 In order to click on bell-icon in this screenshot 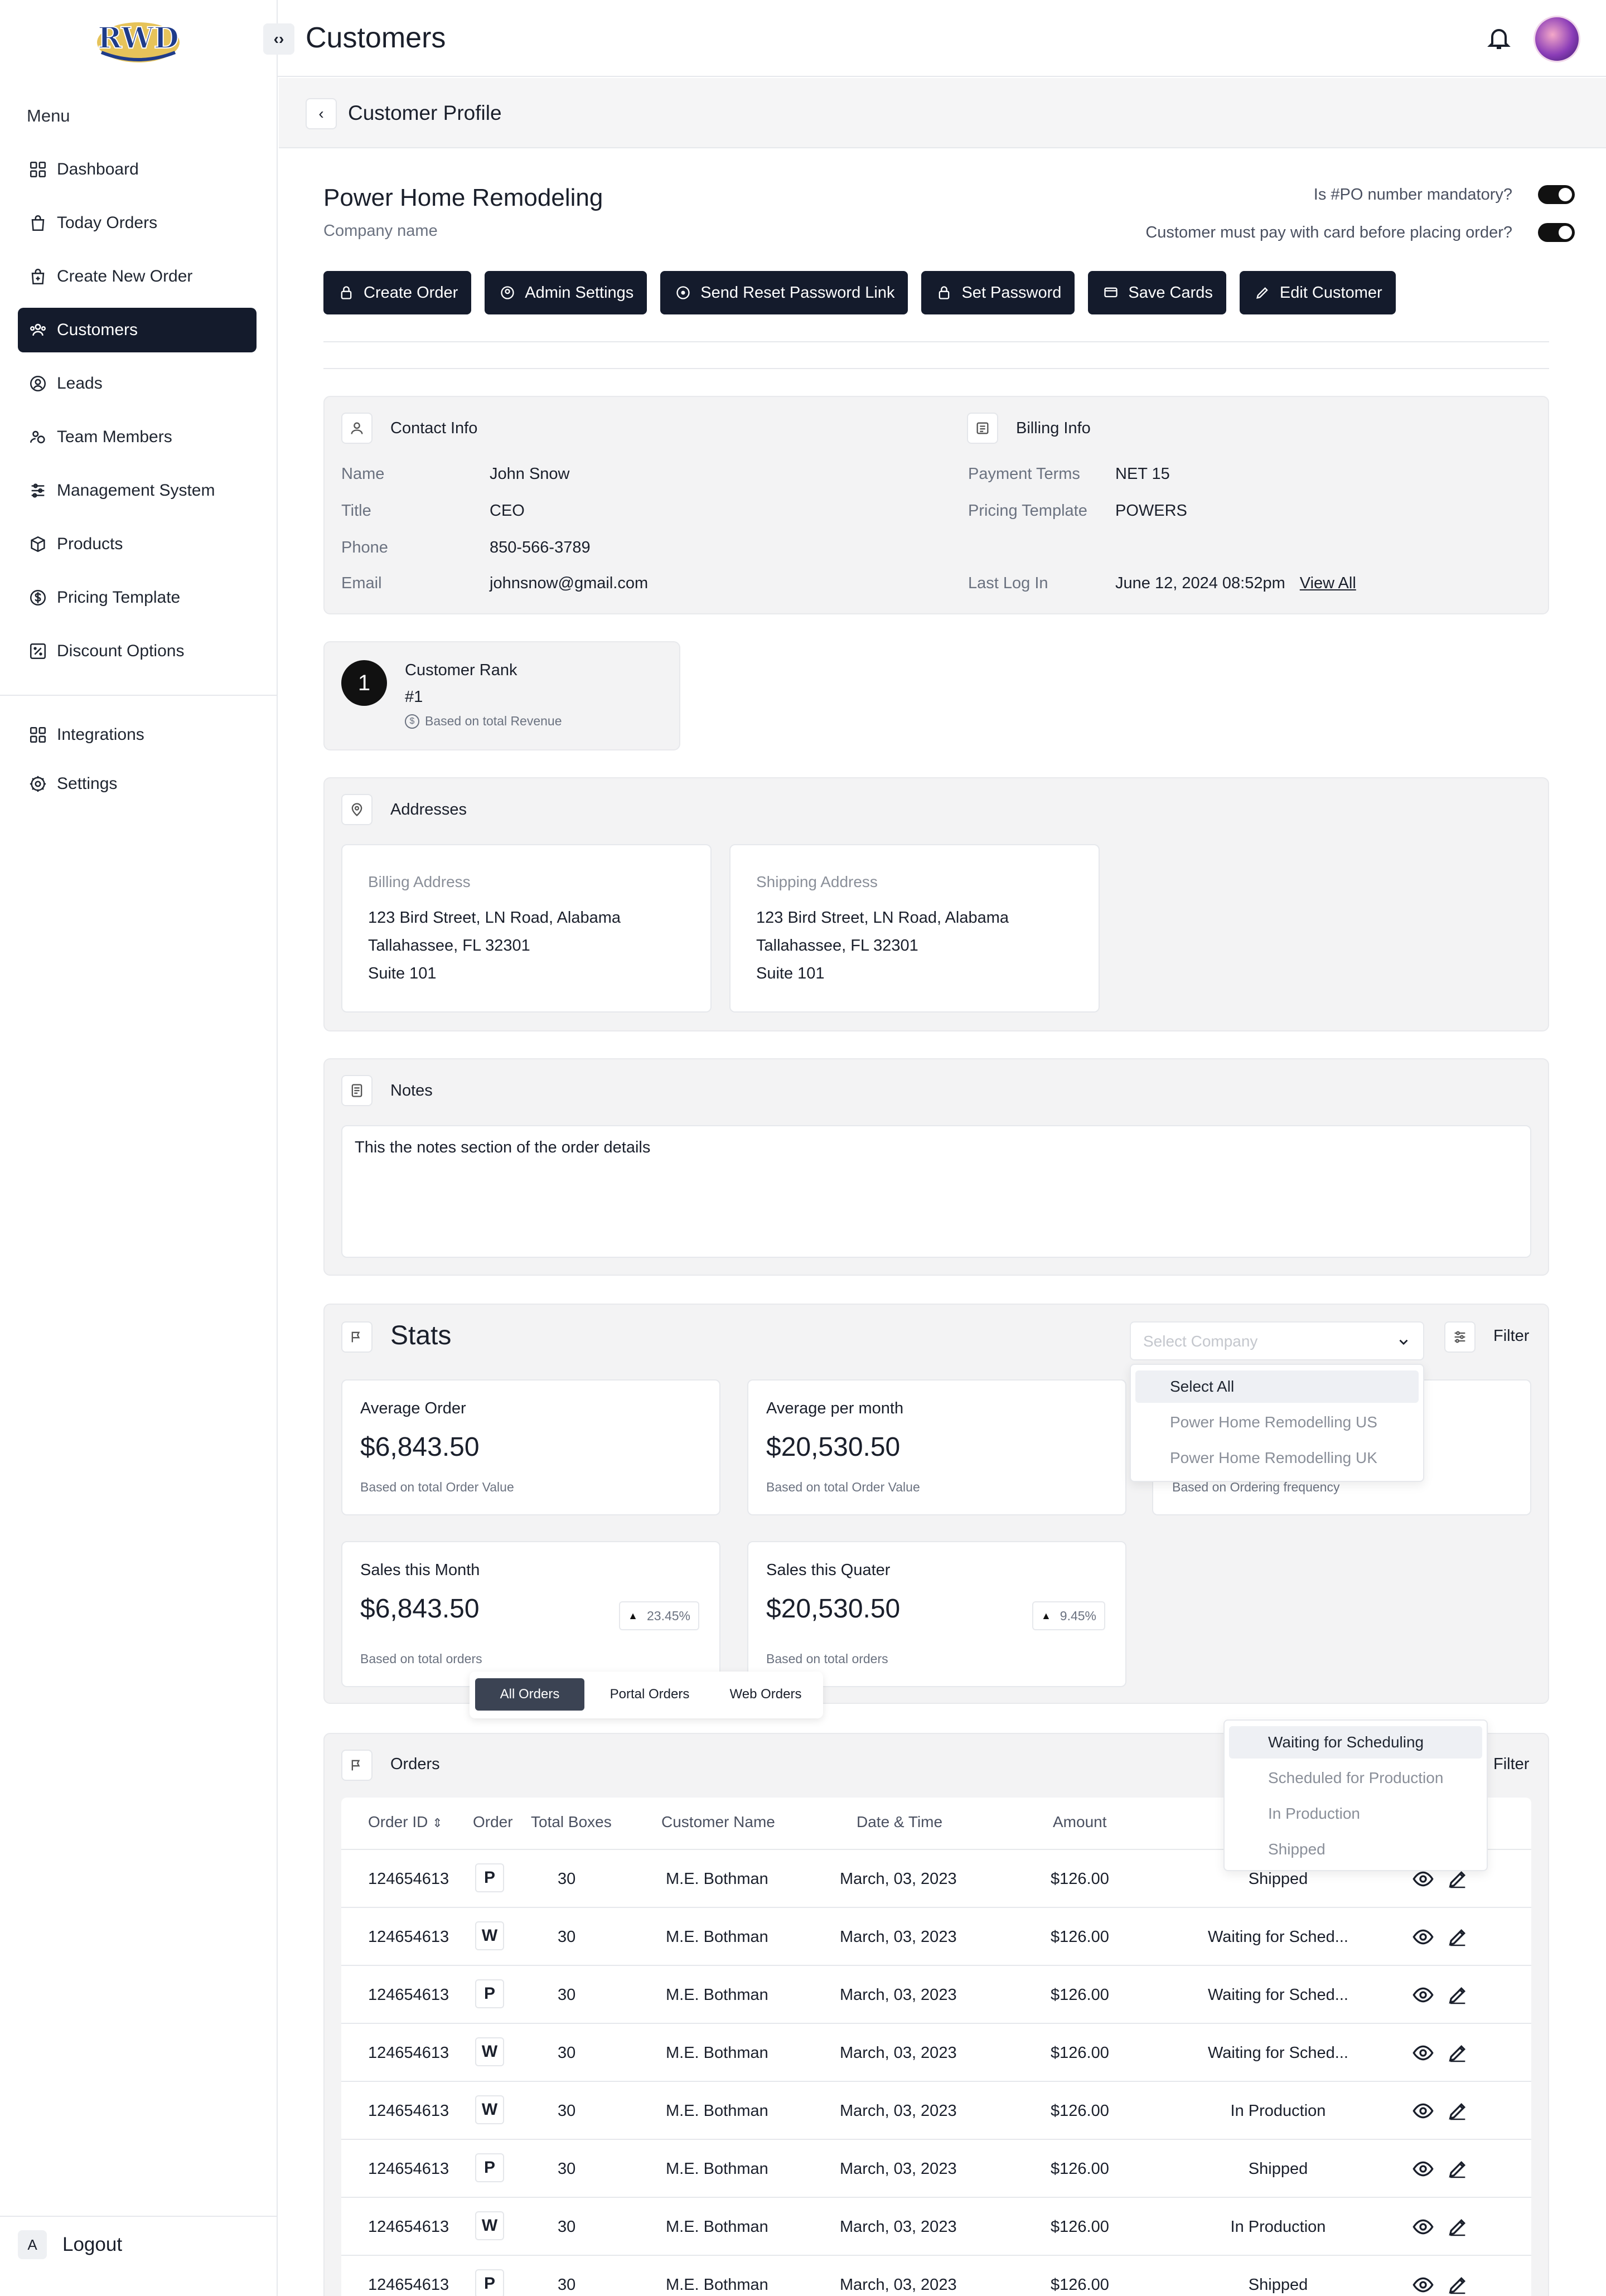, I will do `click(1499, 38)`.